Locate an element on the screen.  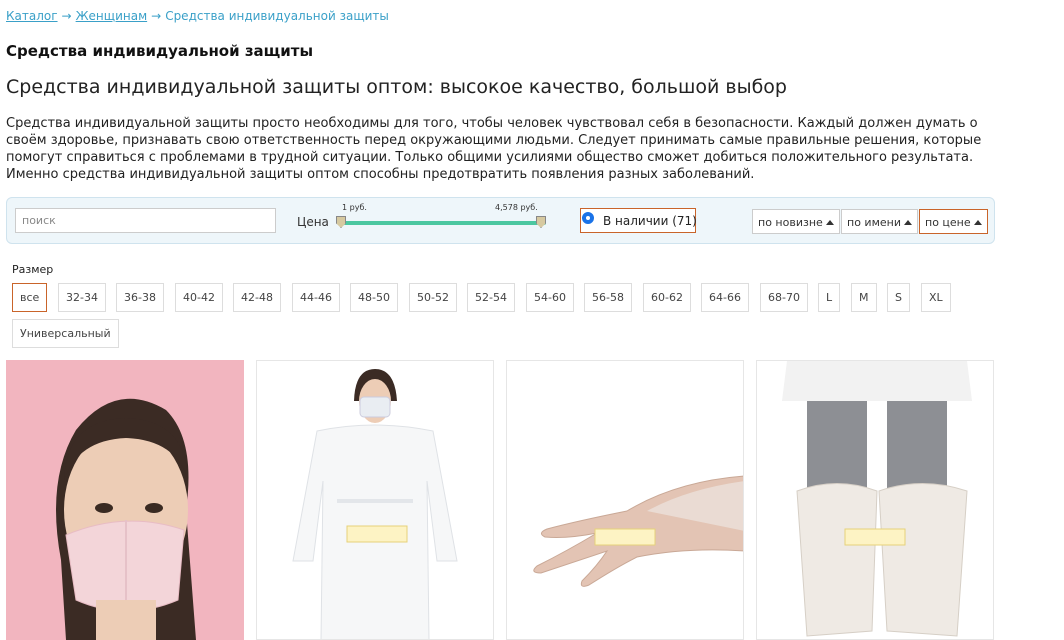
product-card-protective-gown is located at coordinates (375, 500).